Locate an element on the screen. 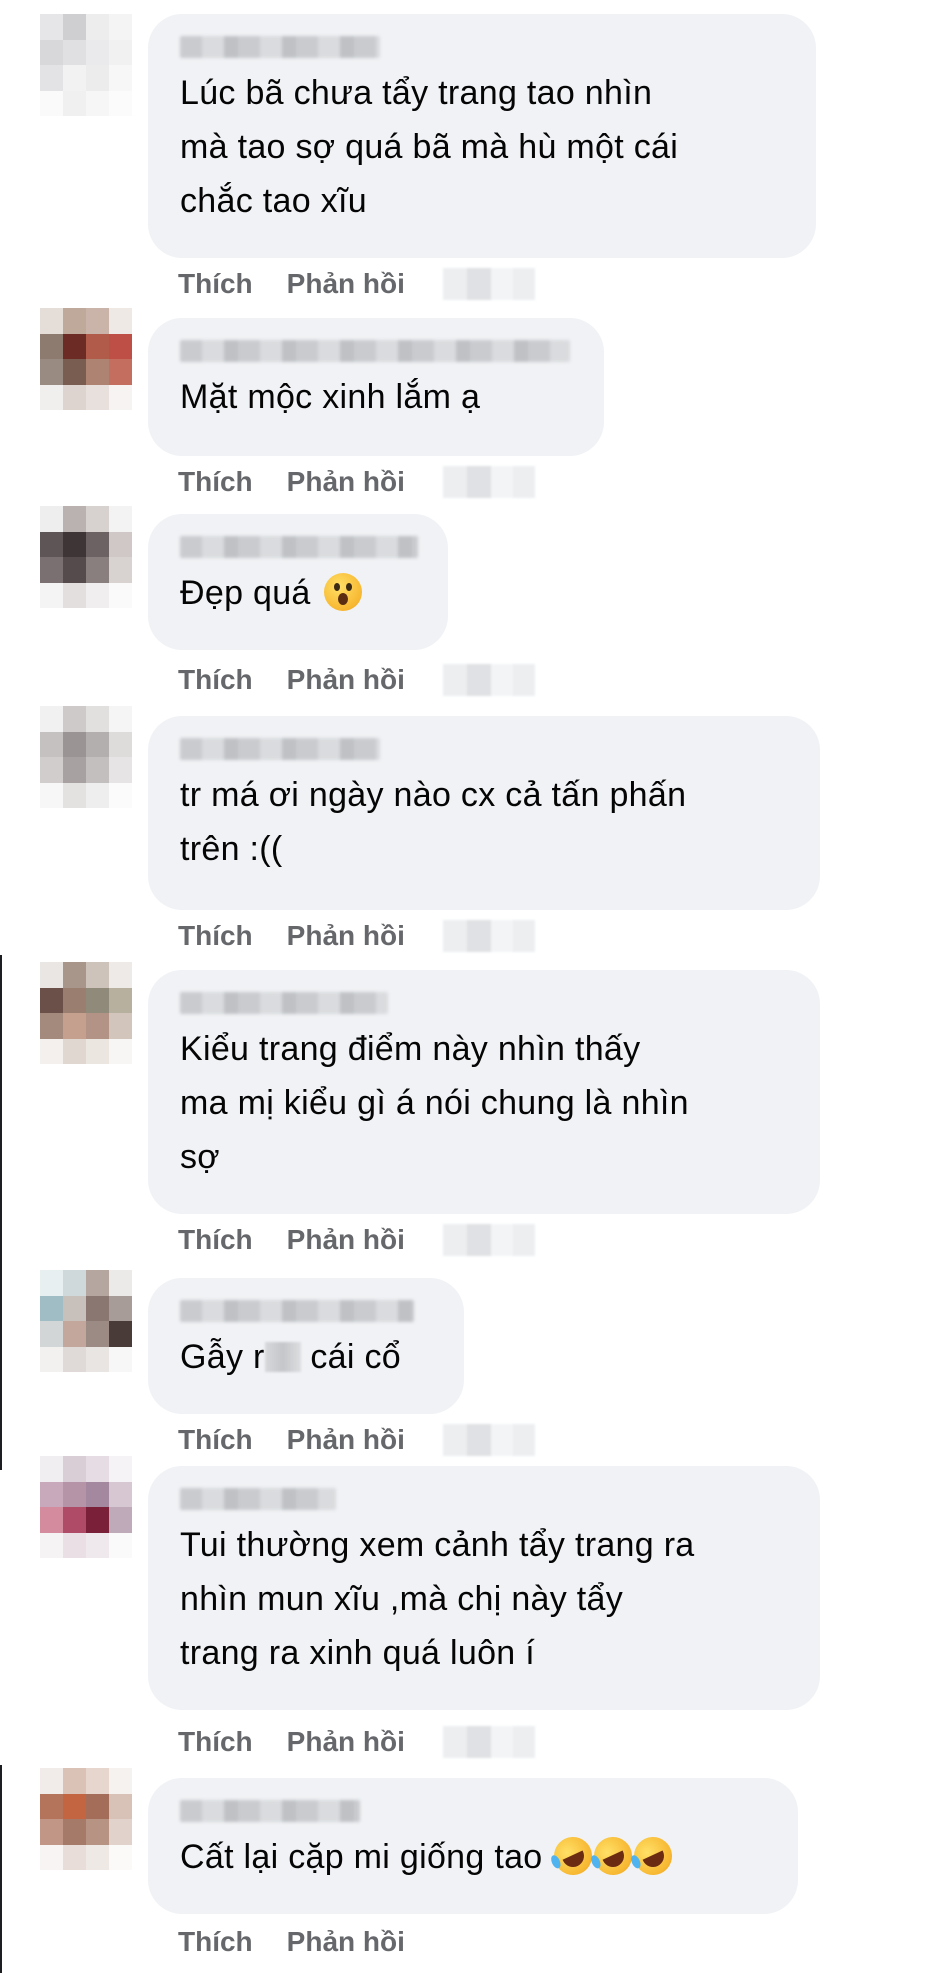 The height and width of the screenshot is (1973, 940). comment-text: Đẹp quá is located at coordinates (299, 593).